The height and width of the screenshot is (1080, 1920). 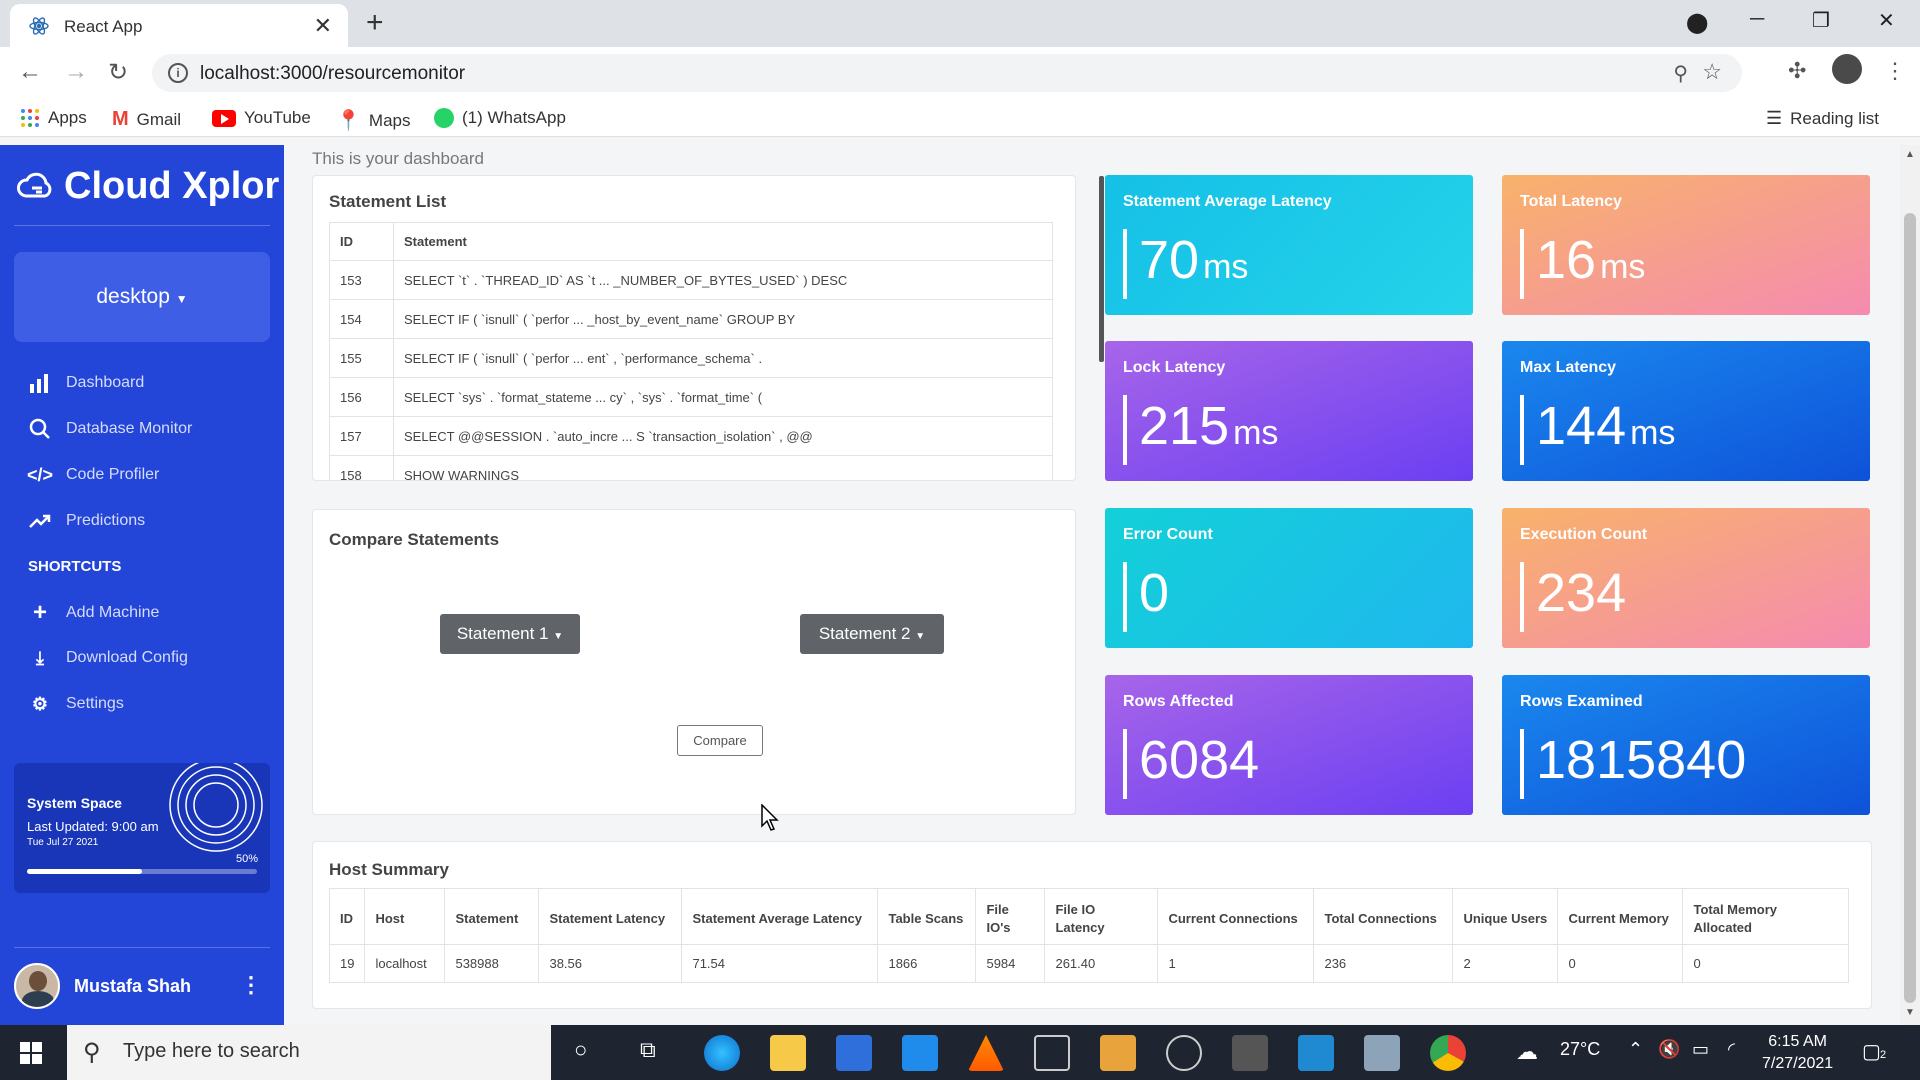 I want to click on chrome-icon, so click(x=1448, y=1053).